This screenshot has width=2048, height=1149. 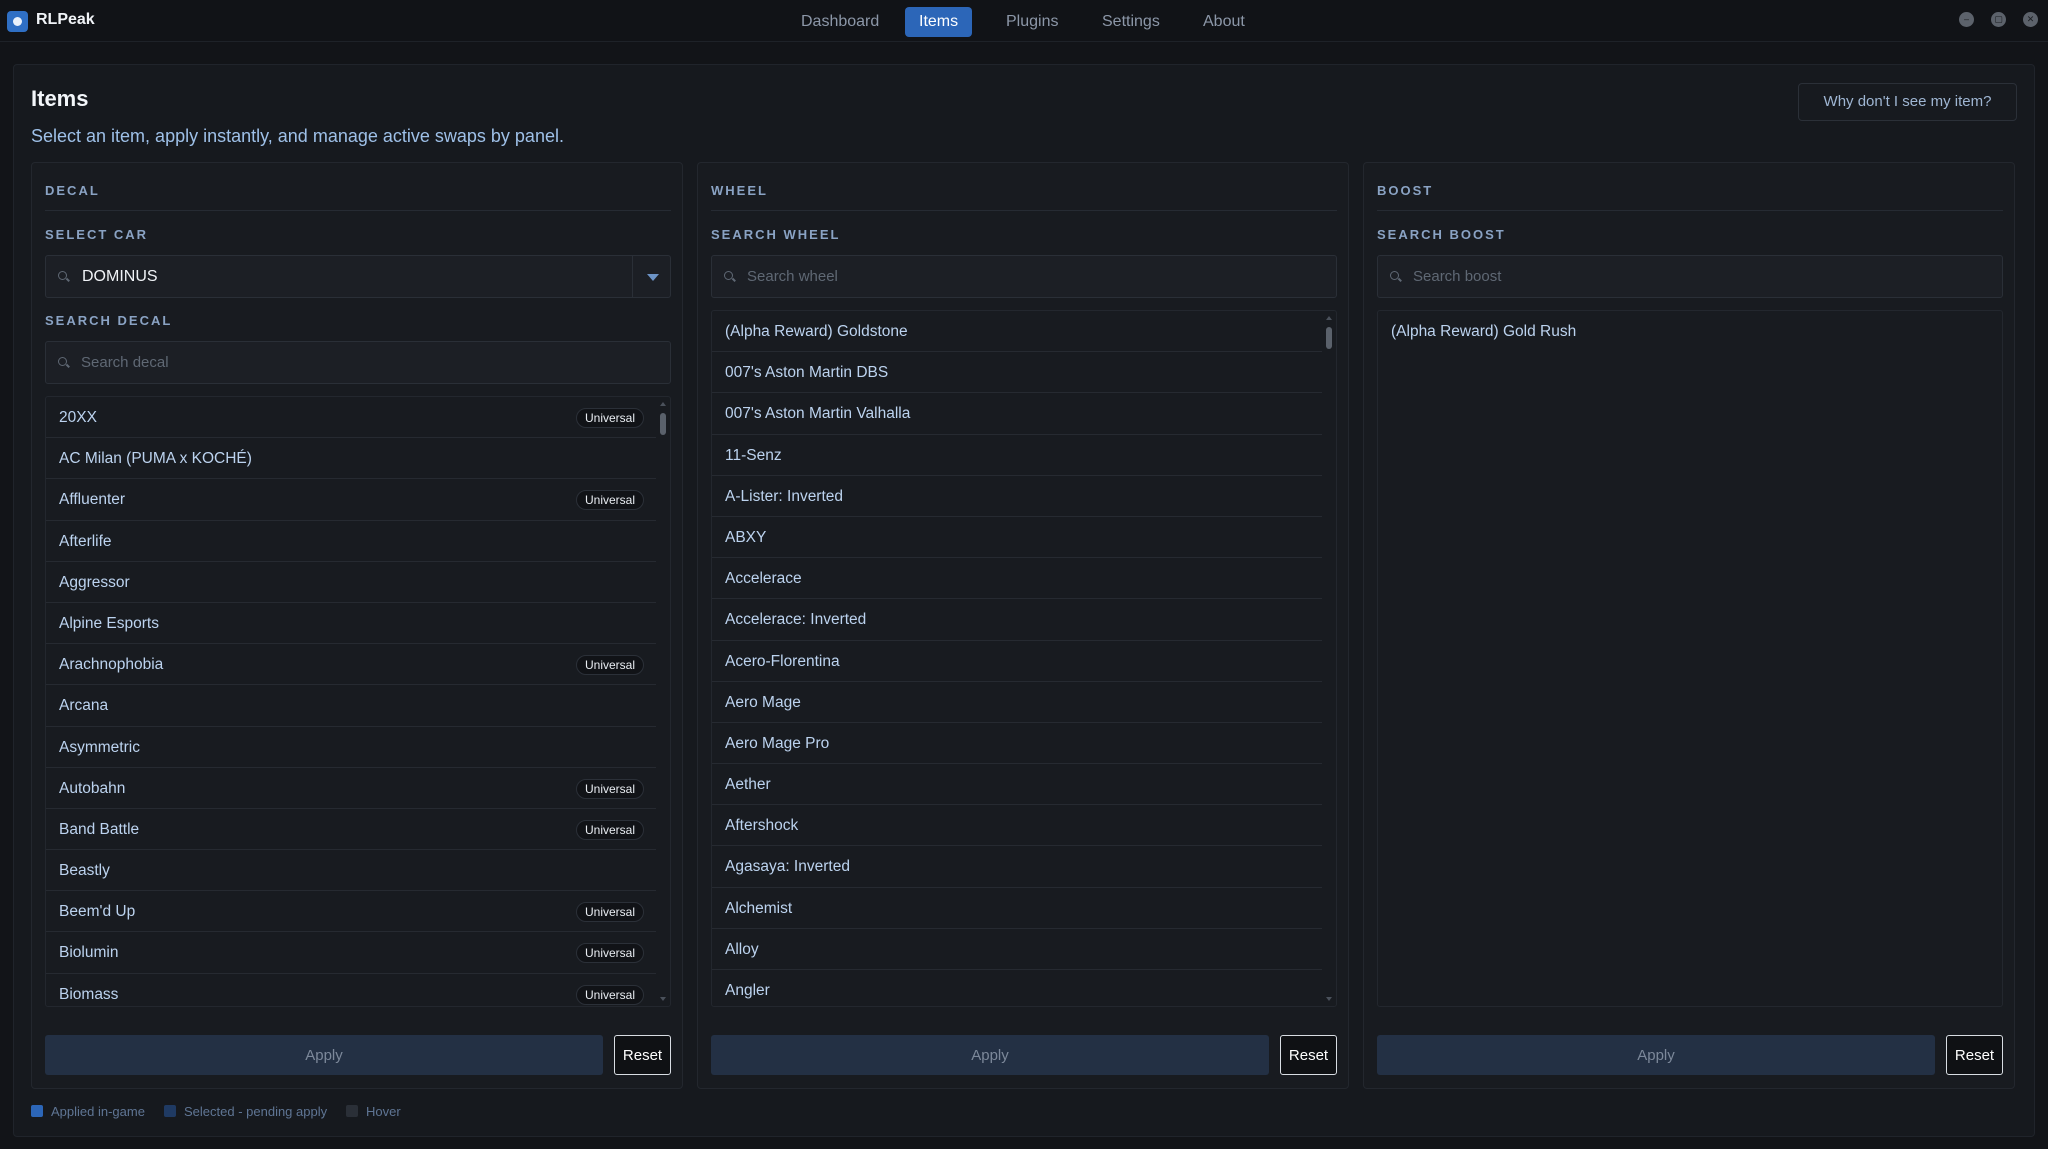 I want to click on list-item-label: Aftershock, so click(x=762, y=826).